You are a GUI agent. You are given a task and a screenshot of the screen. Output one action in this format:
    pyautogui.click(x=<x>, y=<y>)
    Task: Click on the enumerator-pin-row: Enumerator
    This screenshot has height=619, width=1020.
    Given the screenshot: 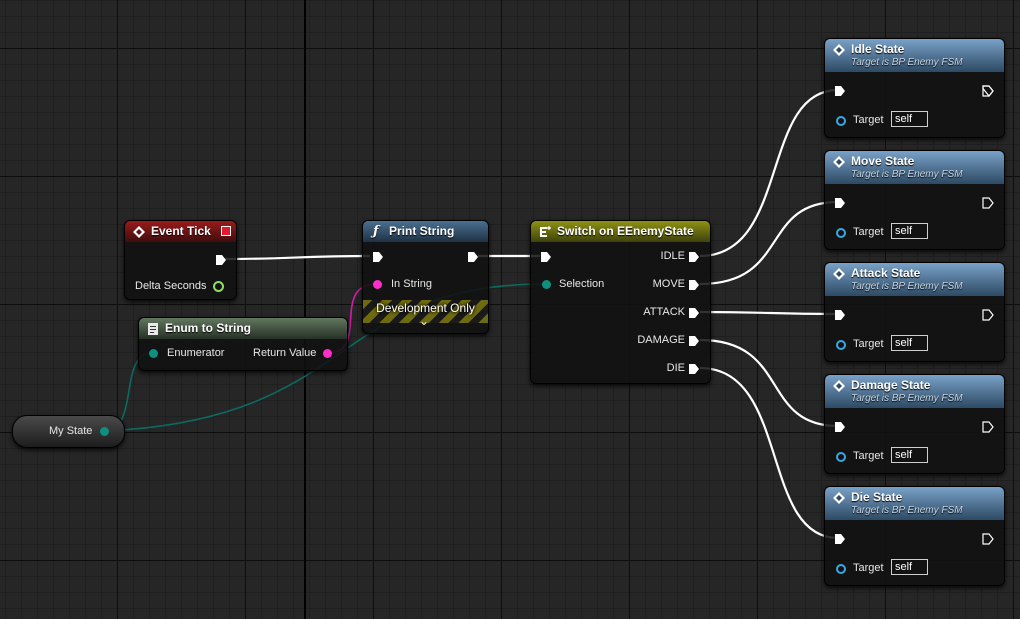 What is the action you would take?
    pyautogui.click(x=195, y=353)
    